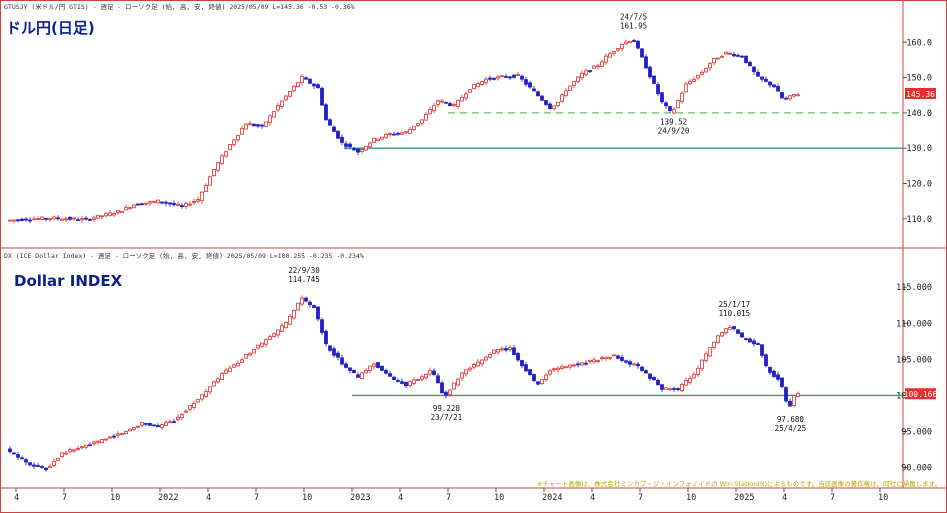  Describe the element at coordinates (674, 131) in the screenshot. I see `usdjpy-annotation-line2: 24/9/20` at that location.